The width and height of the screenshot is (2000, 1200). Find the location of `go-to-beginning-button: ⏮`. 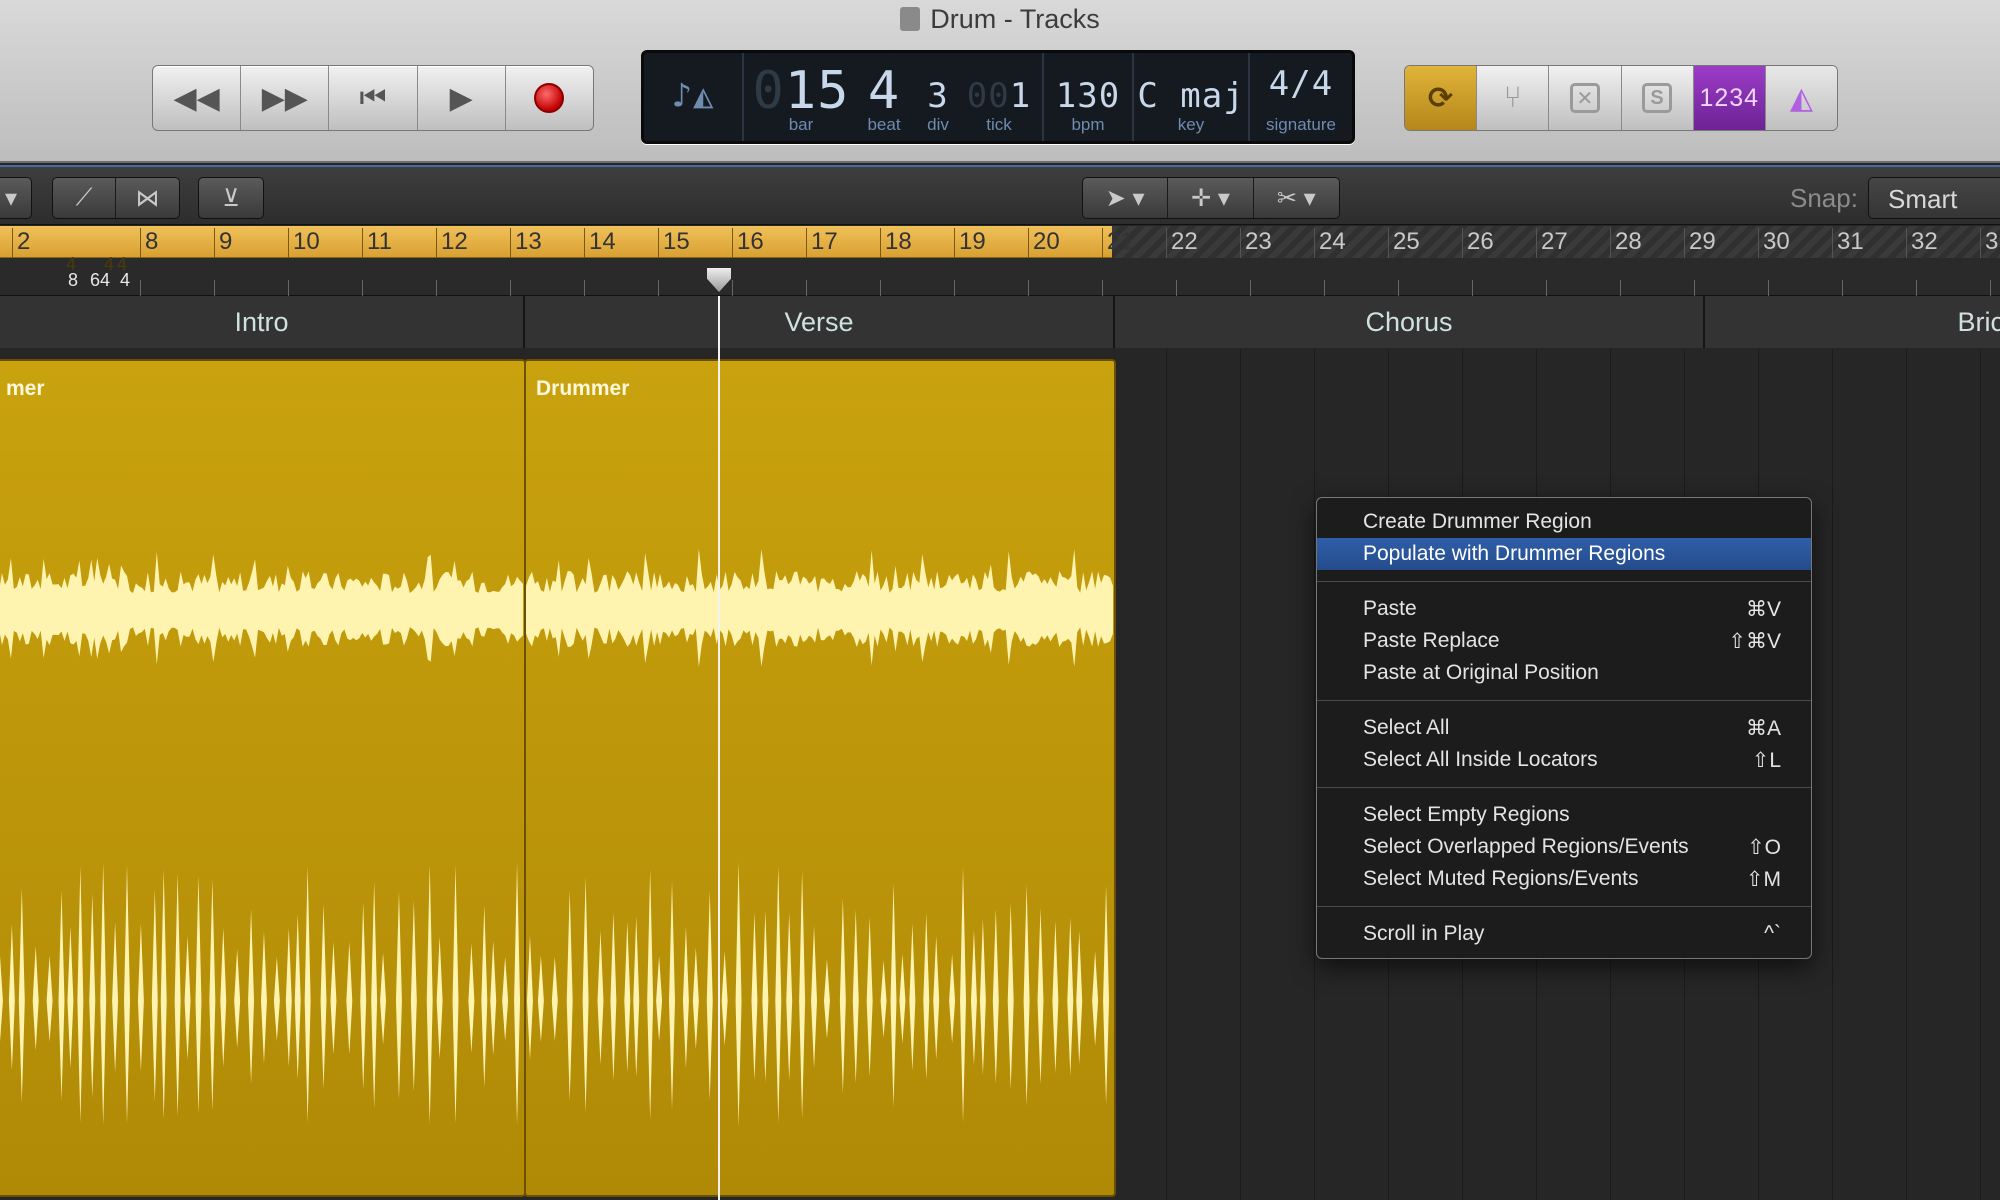

go-to-beginning-button: ⏮ is located at coordinates (373, 98).